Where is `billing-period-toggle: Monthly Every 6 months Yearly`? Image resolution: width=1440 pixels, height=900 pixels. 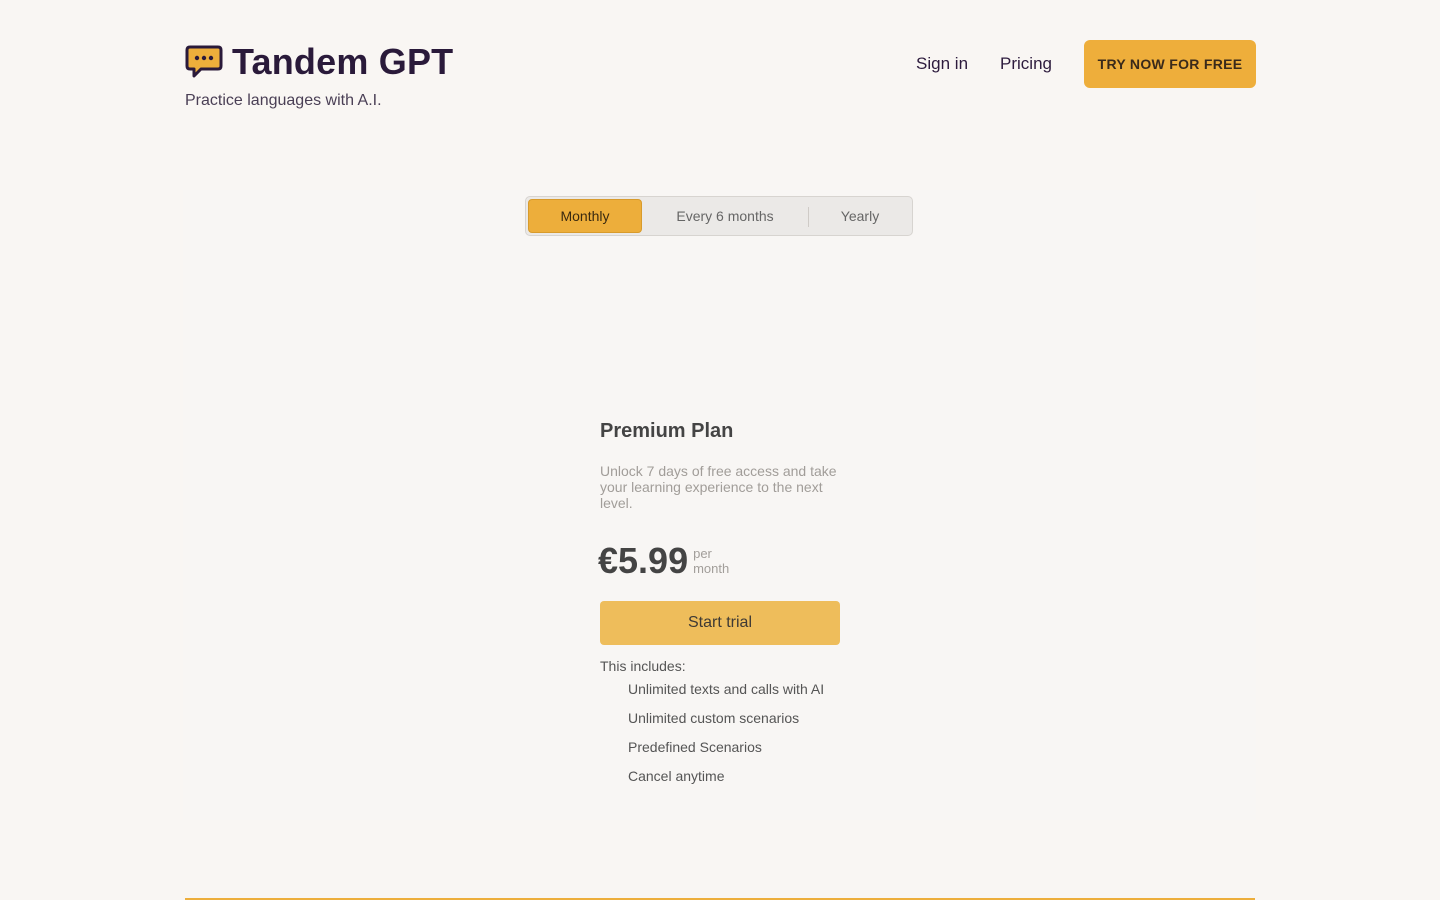
billing-period-toggle: Monthly Every 6 months Yearly is located at coordinates (719, 216).